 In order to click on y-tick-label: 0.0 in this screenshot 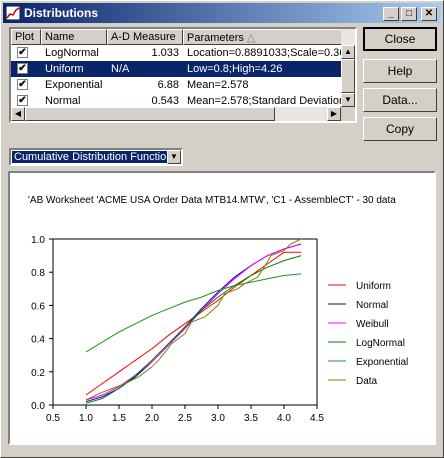, I will do `click(38, 406)`.